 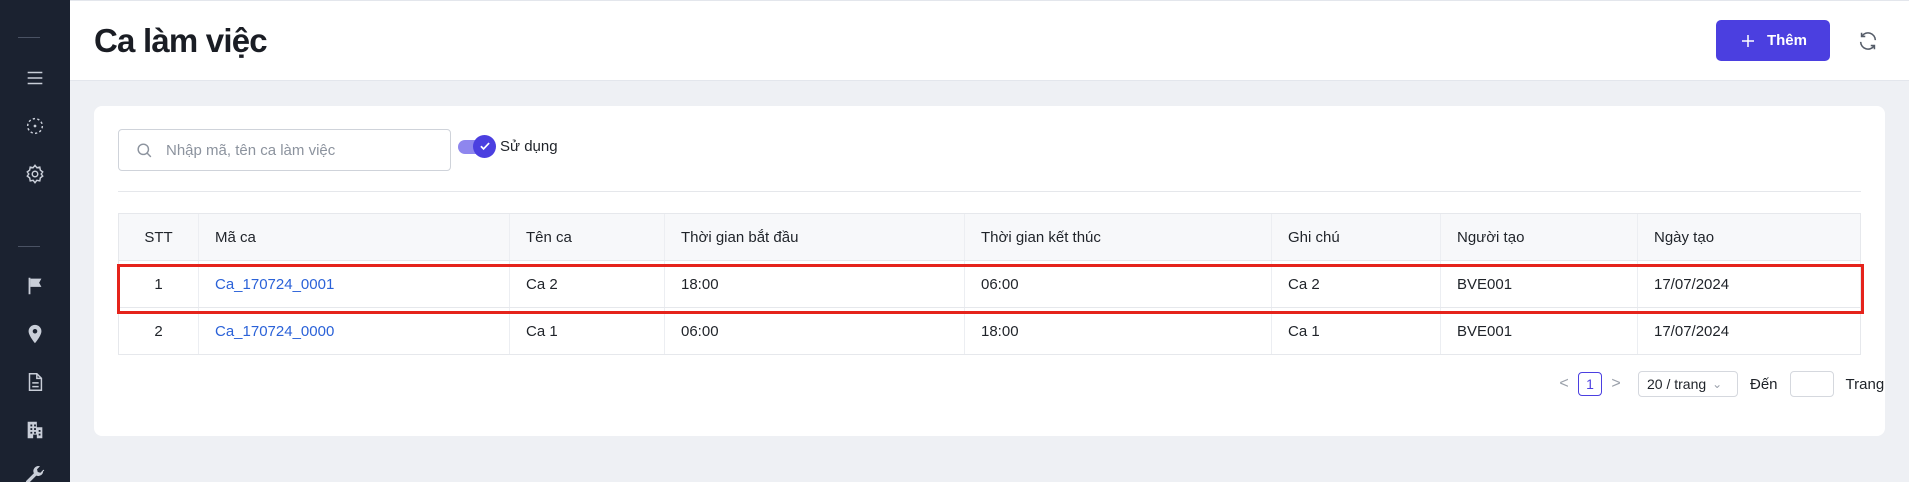 I want to click on cell-name: Ca 2, so click(x=587, y=284).